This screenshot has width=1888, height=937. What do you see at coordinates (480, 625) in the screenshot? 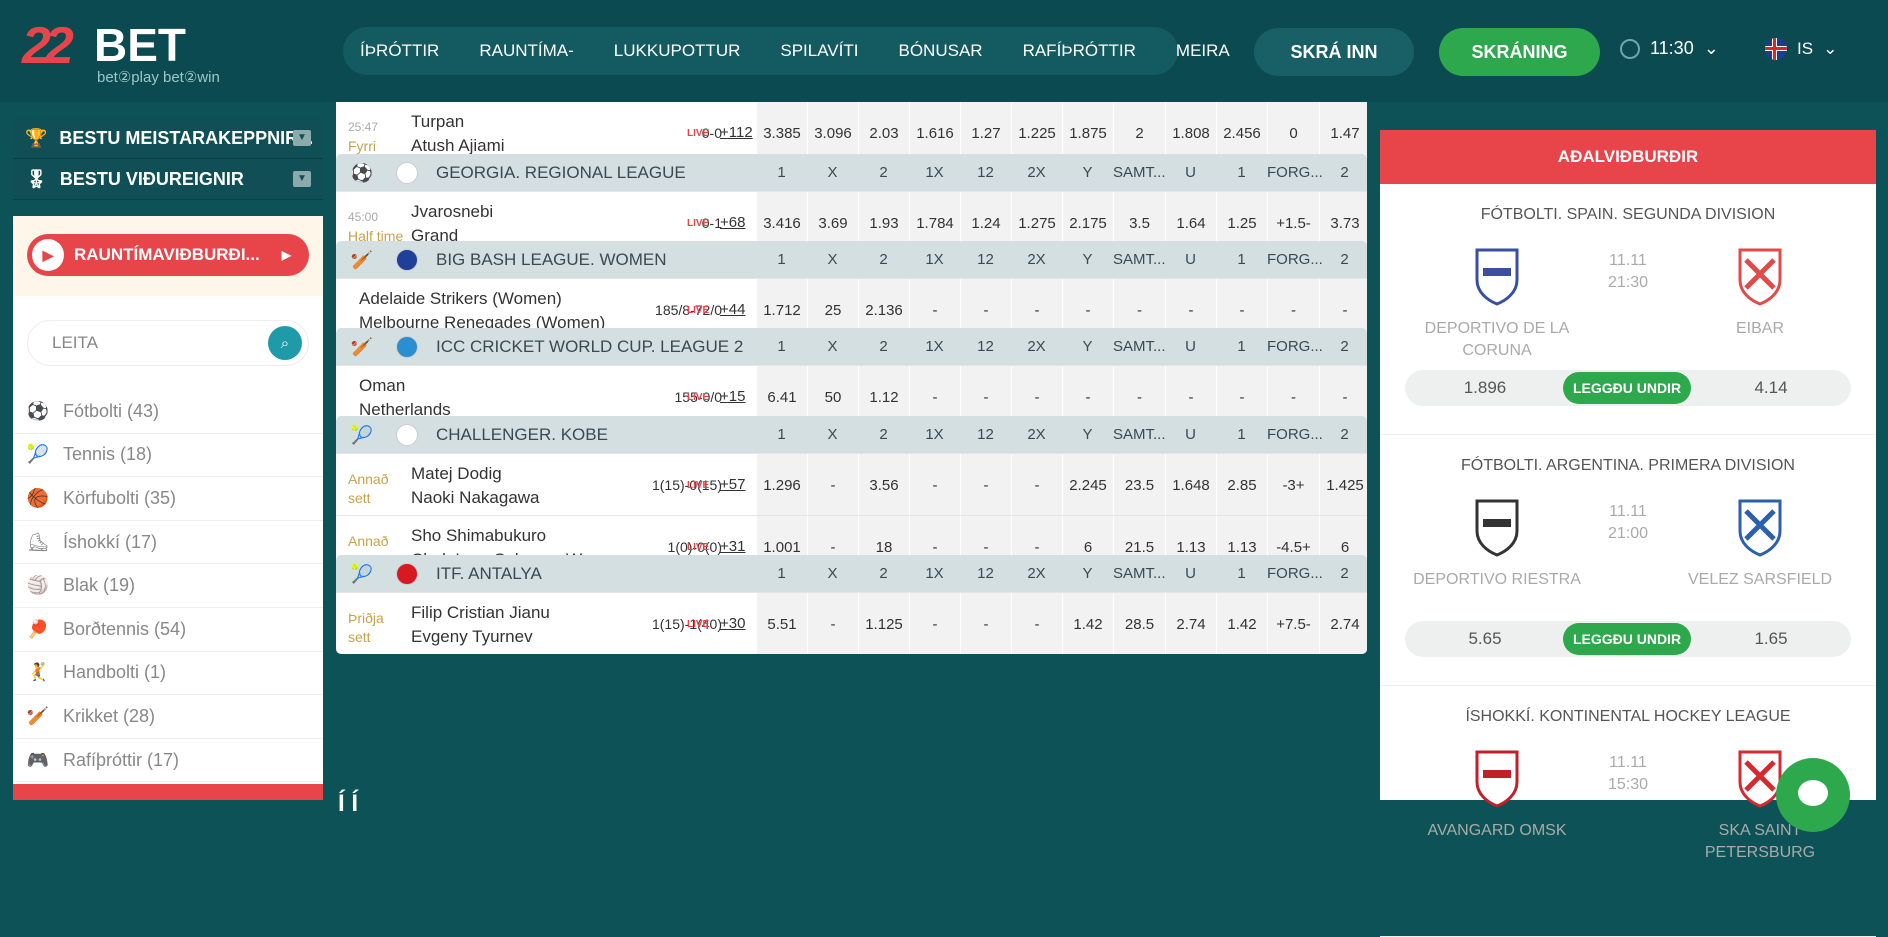
I see `match-teams: Filip Cristian Jianu Evgeny Tyurnev` at bounding box center [480, 625].